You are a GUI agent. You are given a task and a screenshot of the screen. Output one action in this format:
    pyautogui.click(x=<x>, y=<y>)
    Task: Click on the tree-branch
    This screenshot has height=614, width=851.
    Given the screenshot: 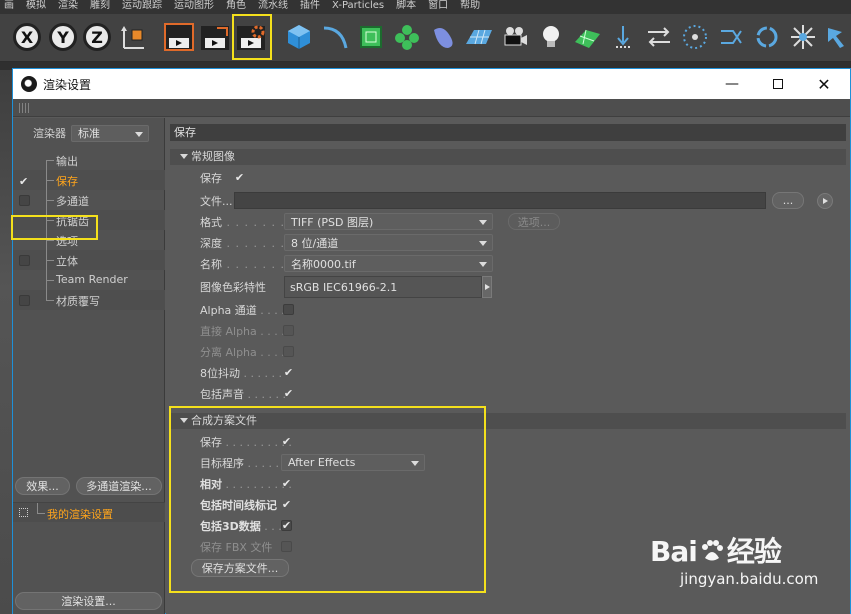 What is the action you would take?
    pyautogui.click(x=50, y=260)
    